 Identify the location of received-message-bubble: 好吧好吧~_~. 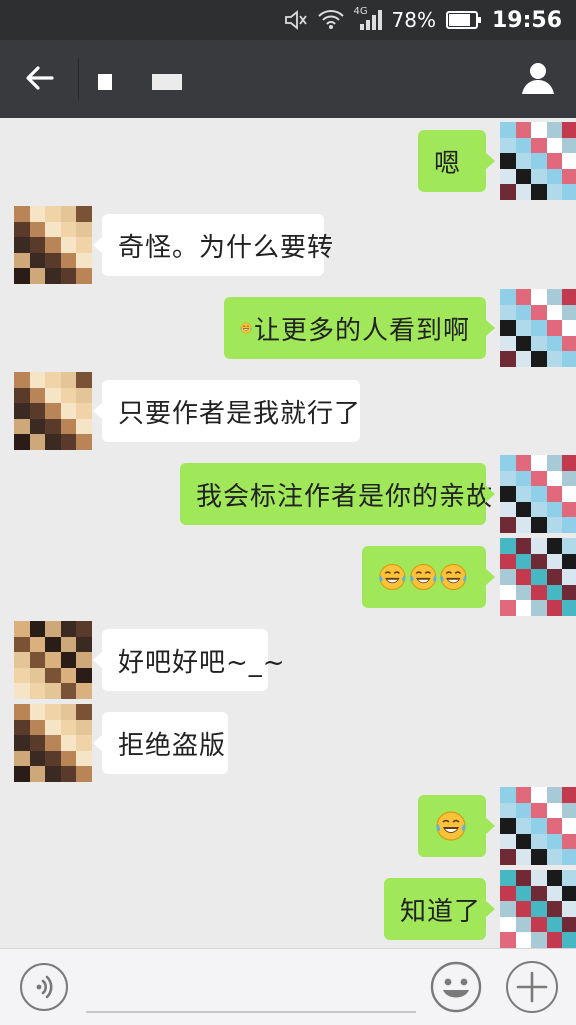
(189, 660).